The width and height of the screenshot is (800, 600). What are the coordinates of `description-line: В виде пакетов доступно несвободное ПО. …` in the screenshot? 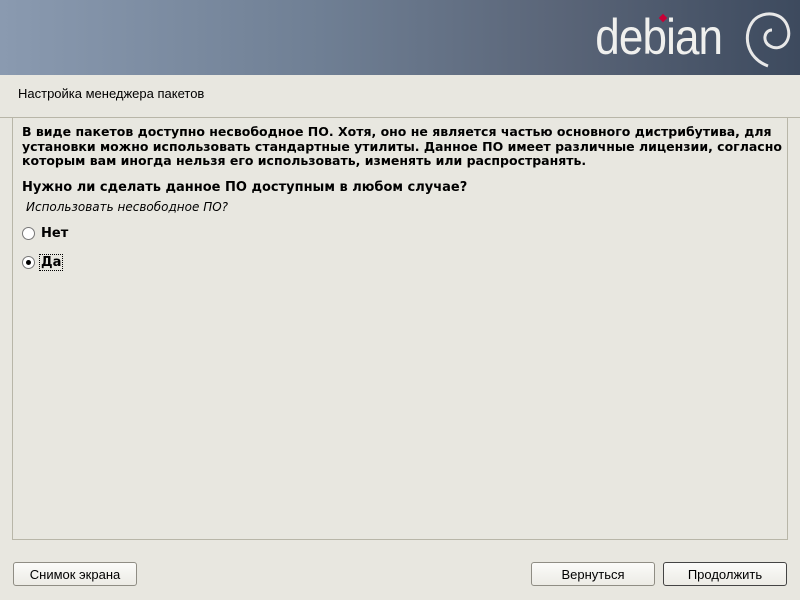 It's located at (397, 131).